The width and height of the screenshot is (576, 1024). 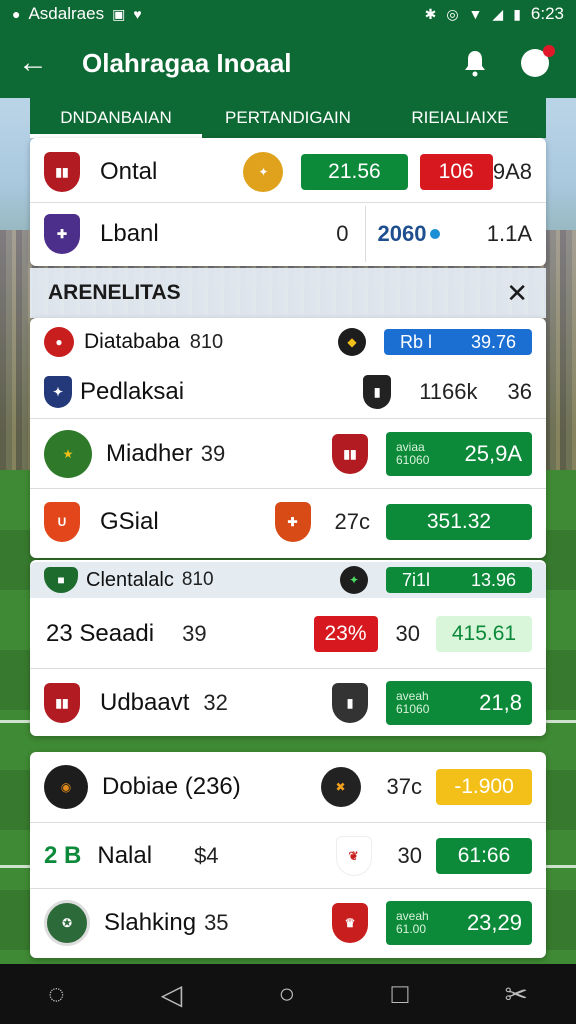 What do you see at coordinates (288, 392) in the screenshot?
I see `list-item: ✦ Pedlaksai ▮ 1166k 36` at bounding box center [288, 392].